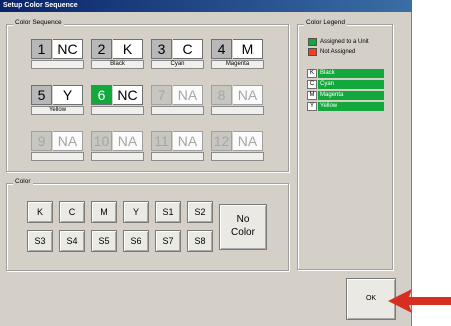  What do you see at coordinates (312, 41) in the screenshot?
I see `assigned-swatch` at bounding box center [312, 41].